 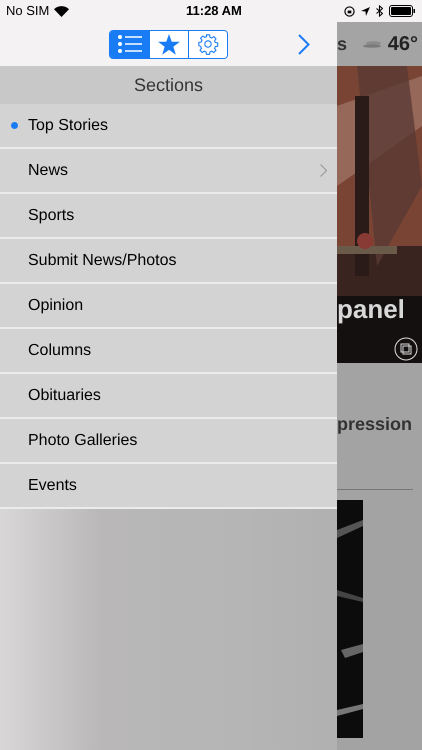 I want to click on headline-text: panel, so click(x=371, y=309).